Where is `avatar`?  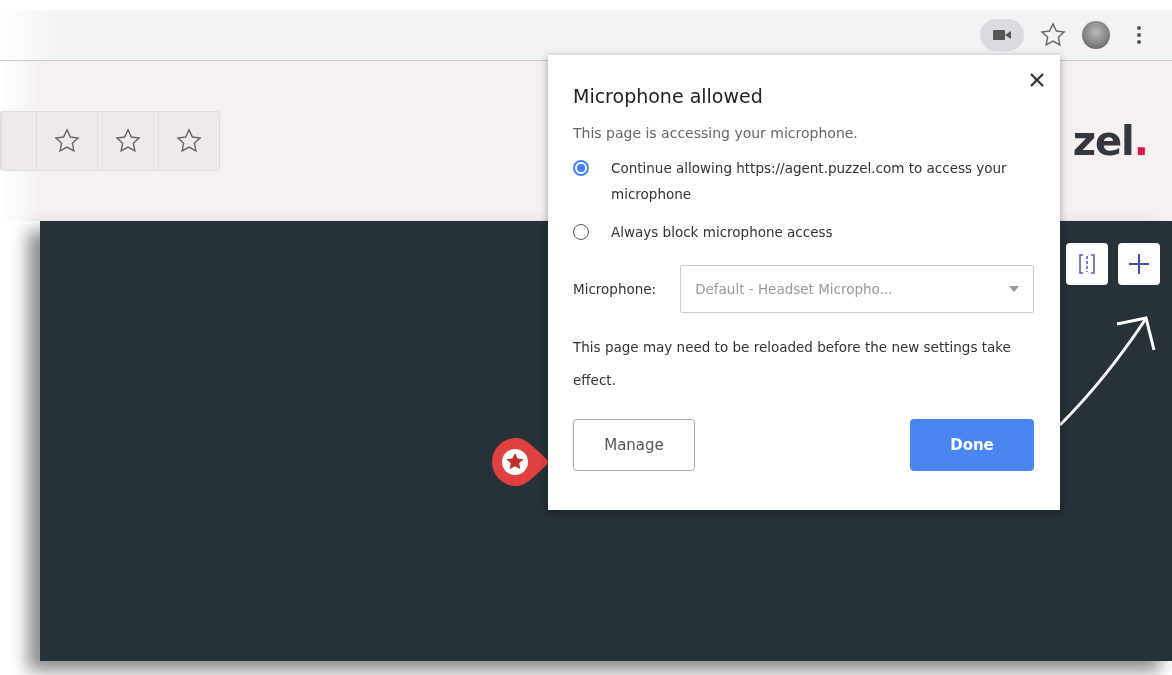 avatar is located at coordinates (1096, 35).